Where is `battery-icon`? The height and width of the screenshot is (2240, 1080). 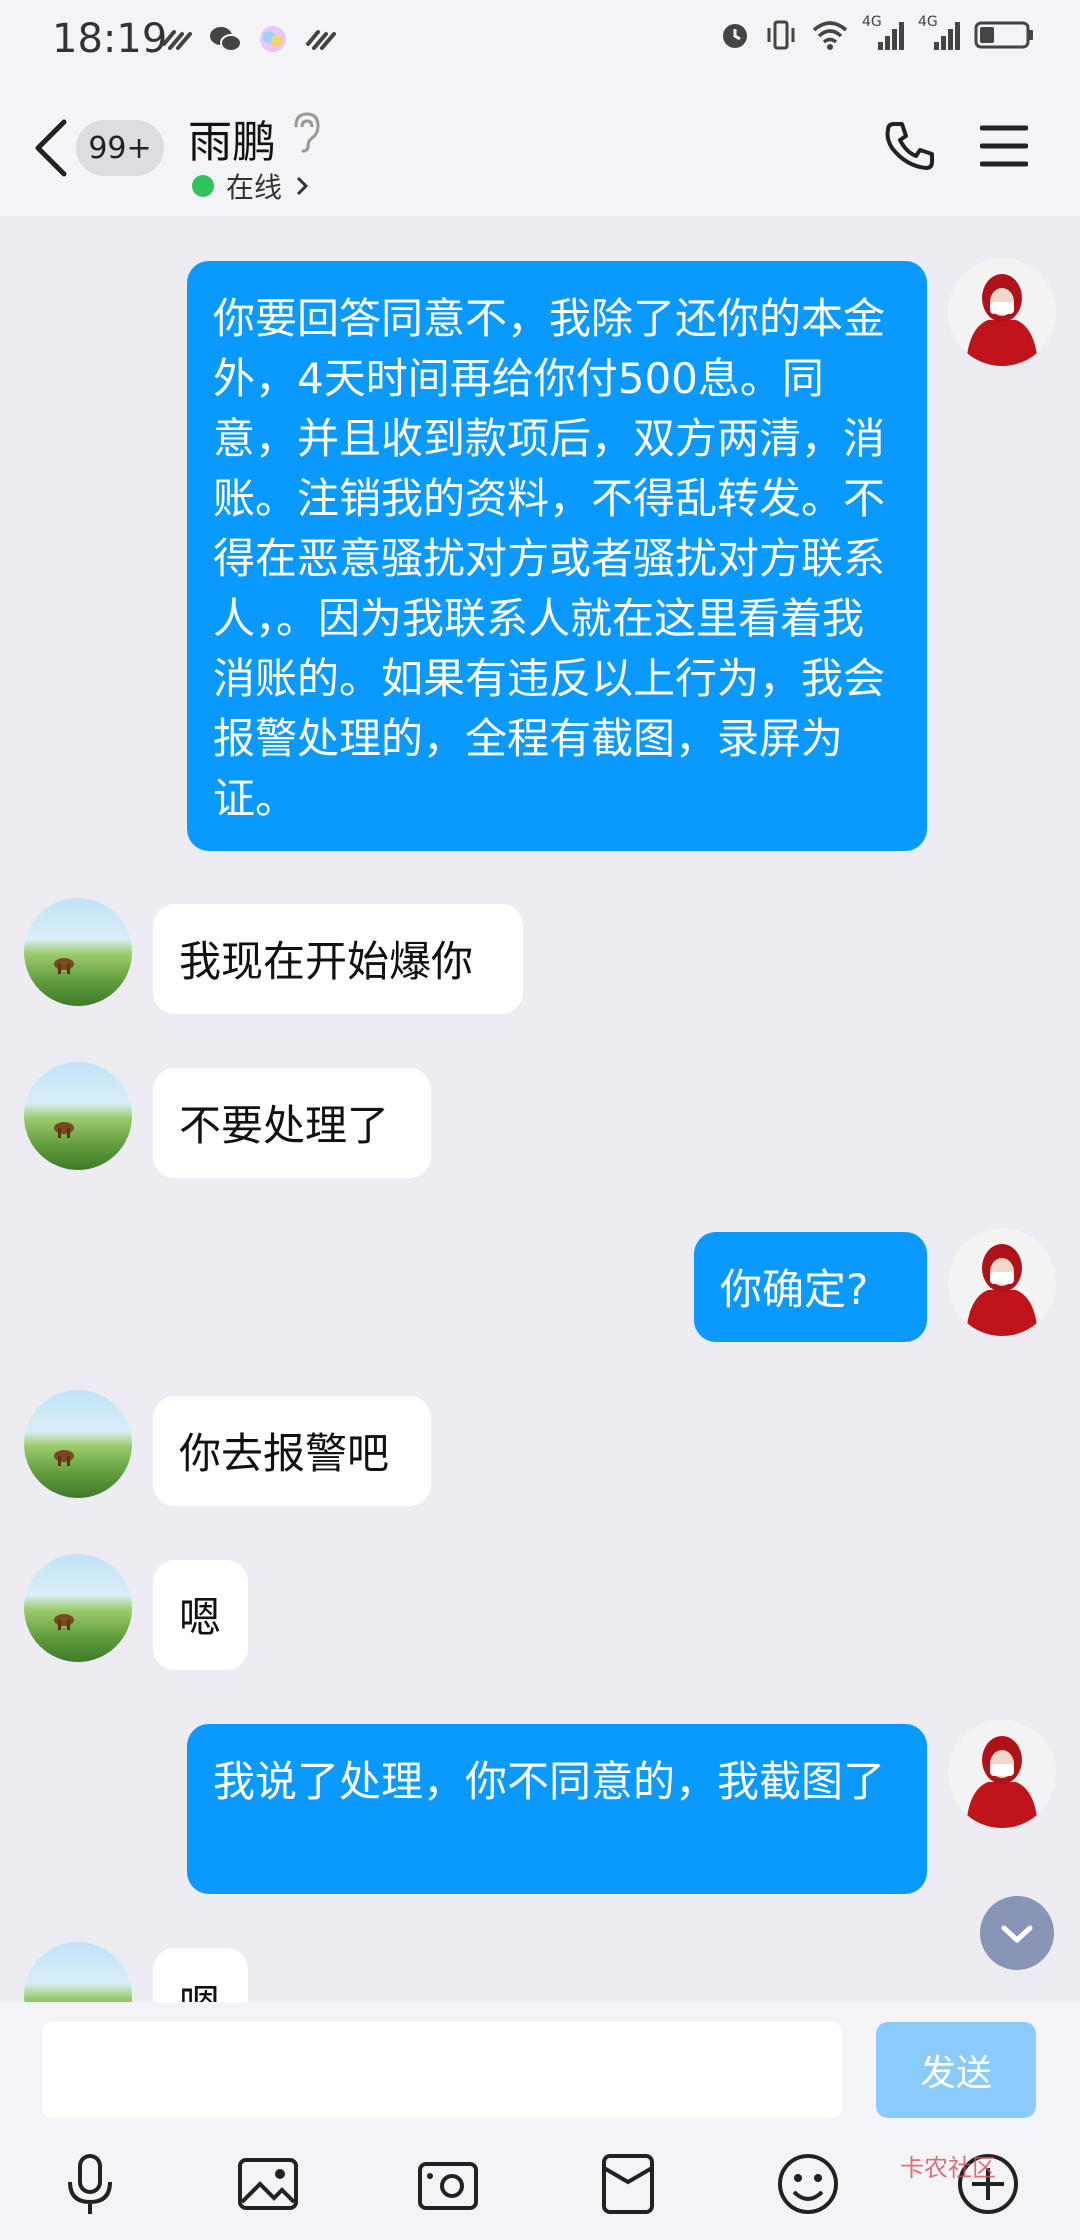
battery-icon is located at coordinates (1003, 35).